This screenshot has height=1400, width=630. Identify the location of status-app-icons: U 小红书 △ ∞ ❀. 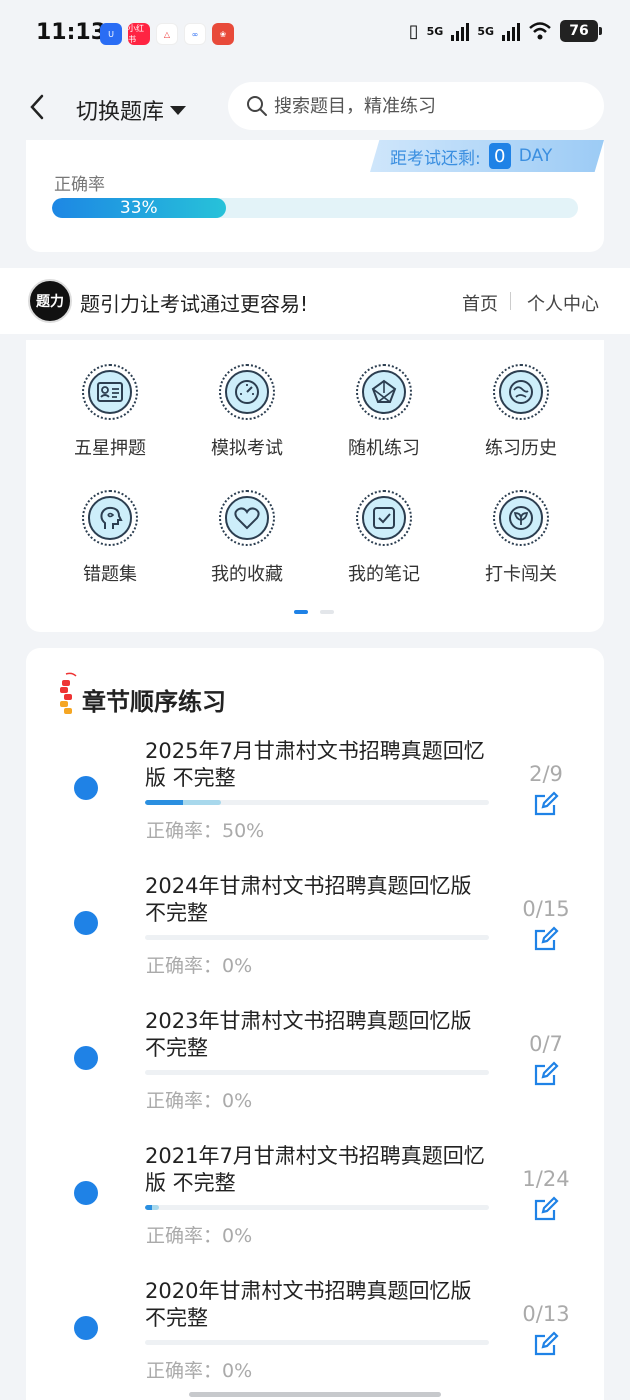
(167, 34).